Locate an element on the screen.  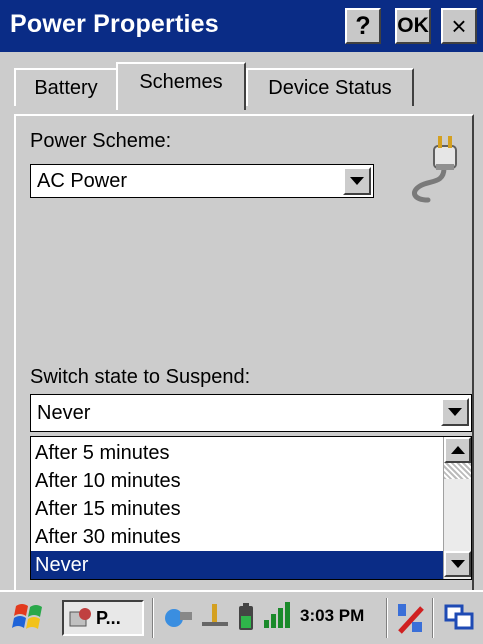
list-item: After 10 minutes is located at coordinates (237, 481).